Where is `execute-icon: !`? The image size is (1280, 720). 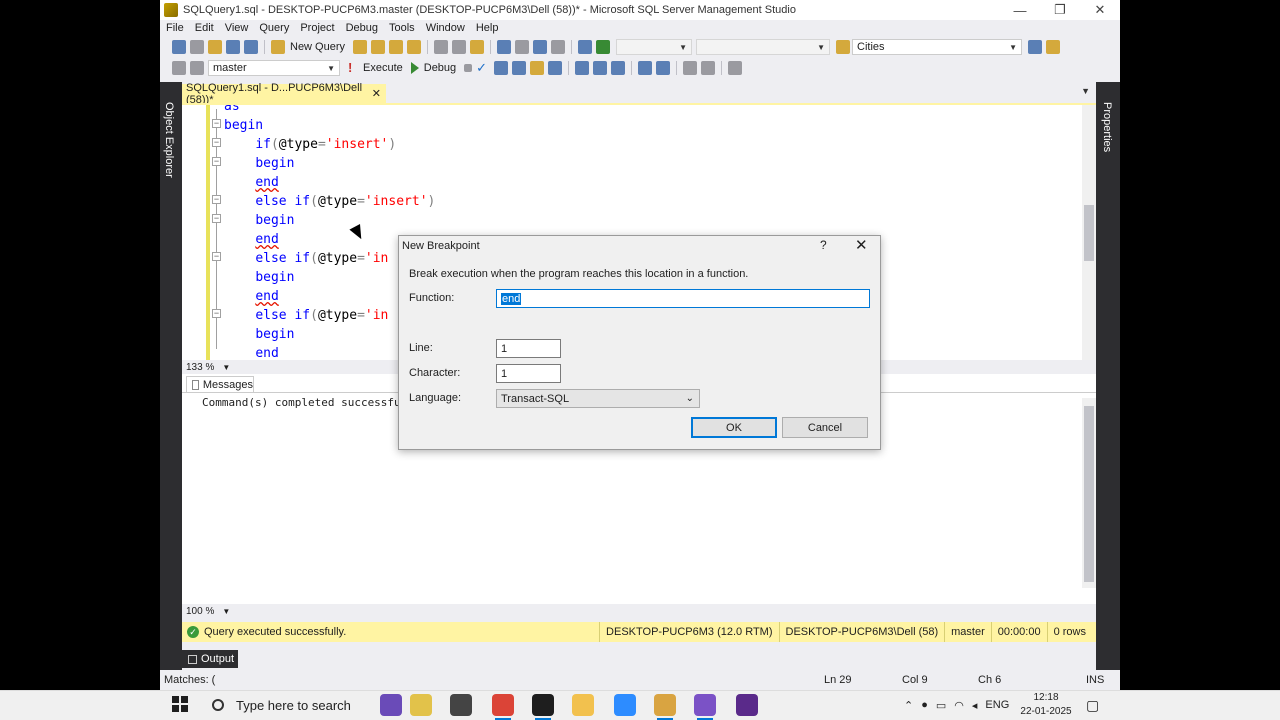
execute-icon: ! is located at coordinates (353, 68).